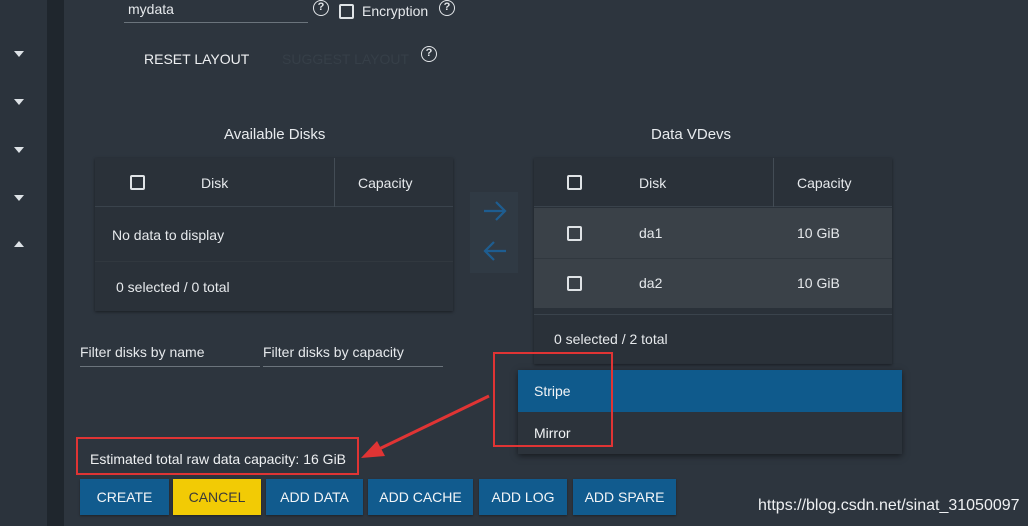  I want to click on table-row: da1 10 GiB, so click(713, 233).